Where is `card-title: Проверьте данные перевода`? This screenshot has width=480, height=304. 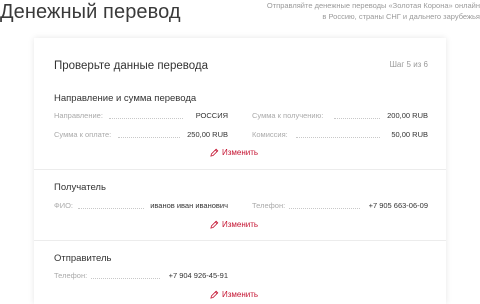
card-title: Проверьте данные перевода is located at coordinates (131, 66).